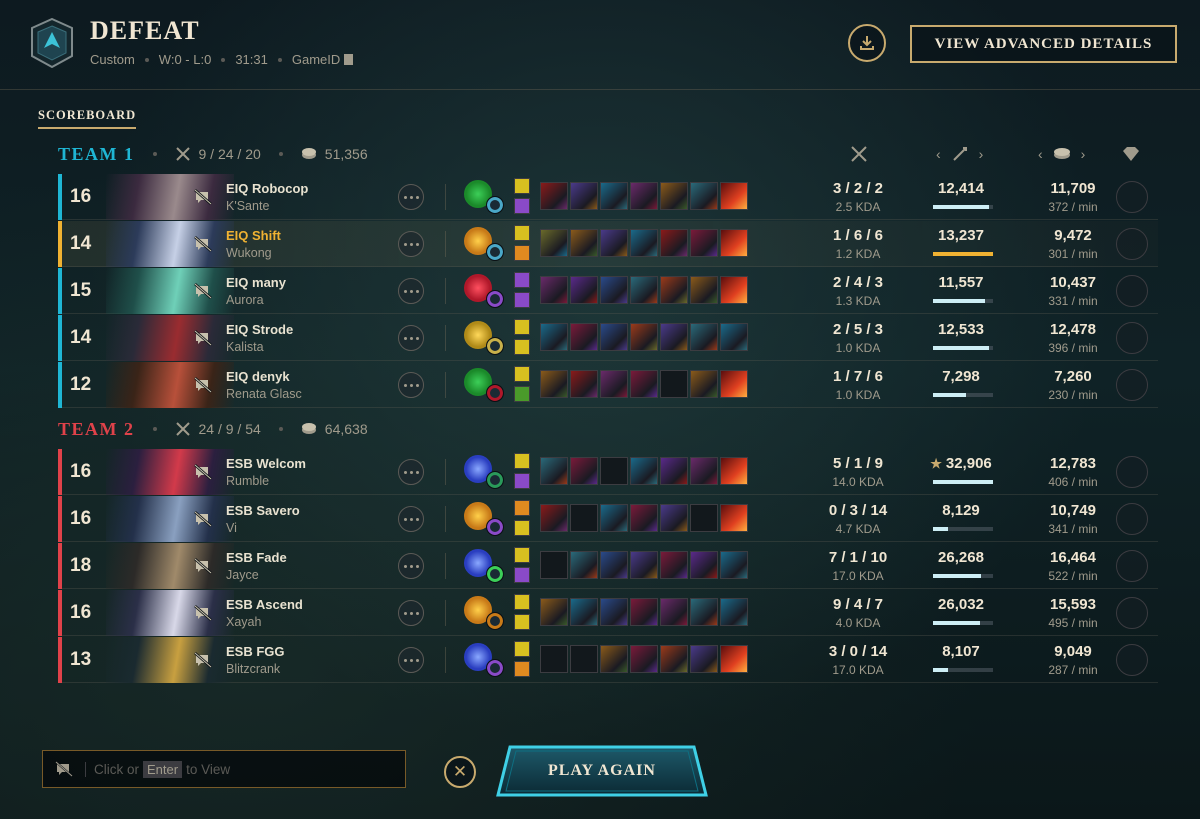 This screenshot has width=1200, height=819. I want to click on player-name: ESB Fade, so click(256, 557).